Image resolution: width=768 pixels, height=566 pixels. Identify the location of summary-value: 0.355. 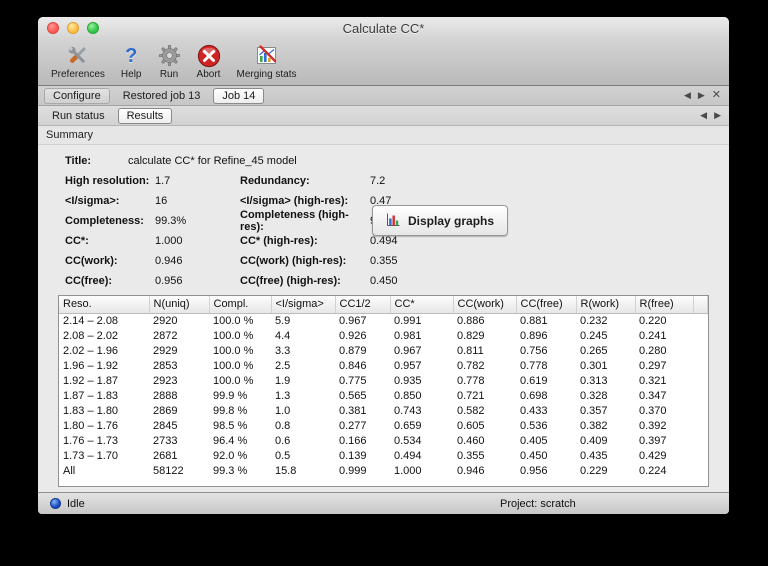
(384, 261).